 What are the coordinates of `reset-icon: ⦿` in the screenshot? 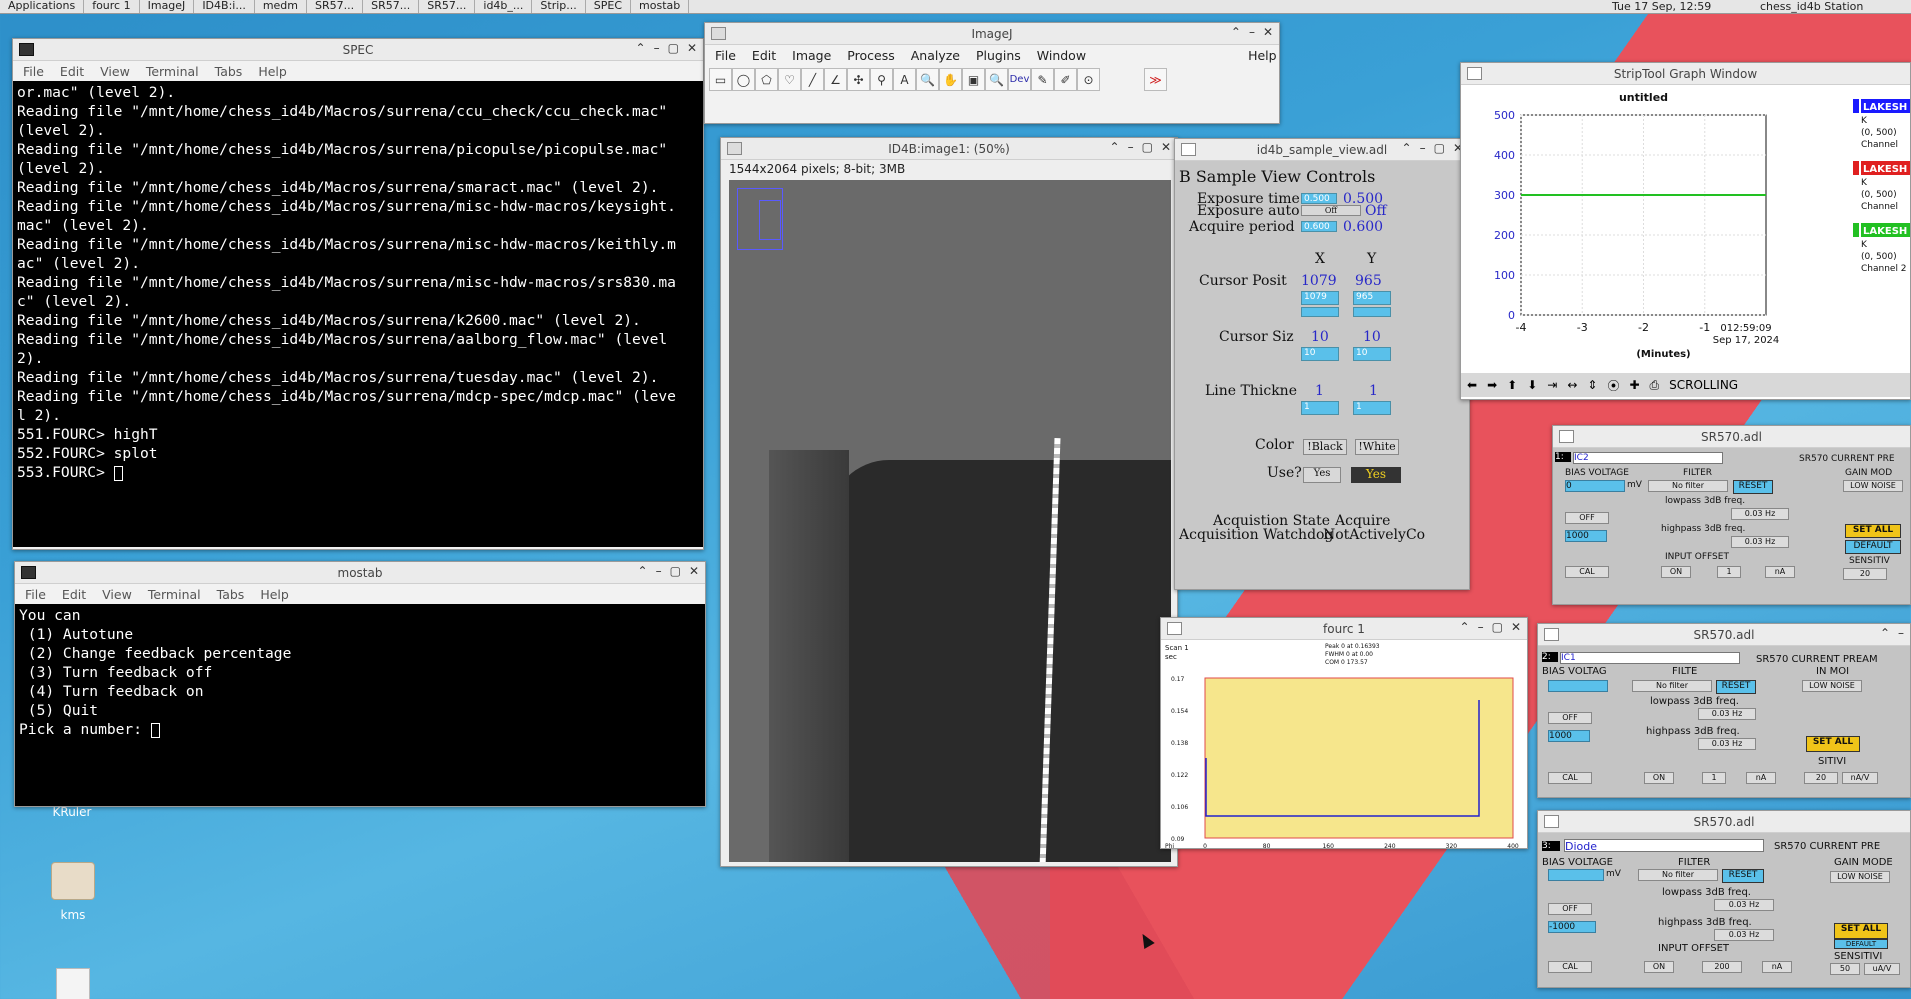 It's located at (1613, 385).